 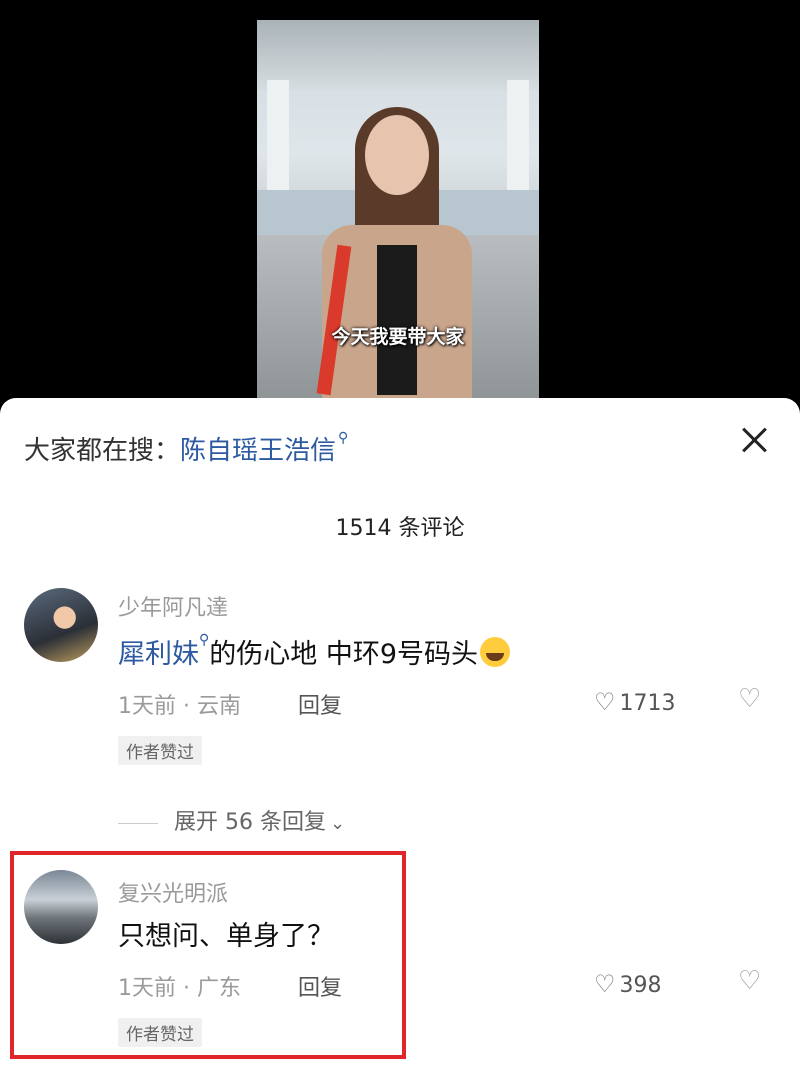 What do you see at coordinates (250, 822) in the screenshot?
I see `expand-replies-label: 展开 56 条回复` at bounding box center [250, 822].